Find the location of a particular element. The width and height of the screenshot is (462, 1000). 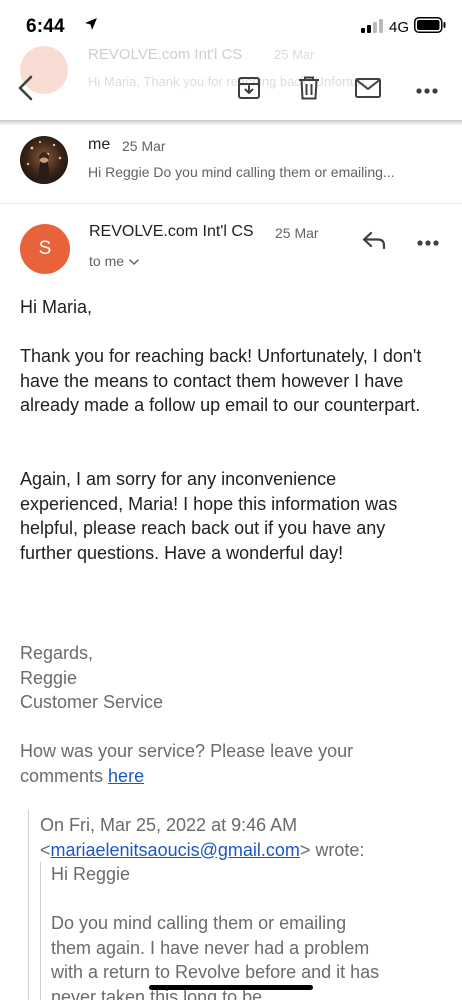

sender-name: REVOLVE.com Int'l CS is located at coordinates (171, 231).